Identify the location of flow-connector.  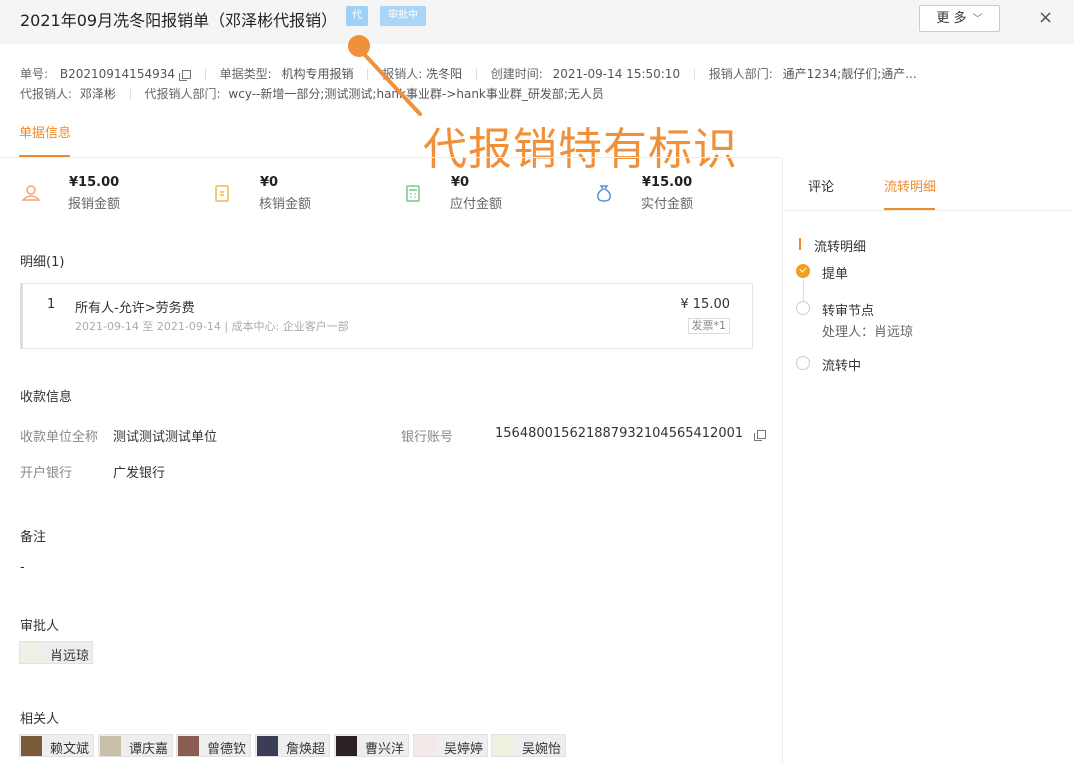
(803, 290).